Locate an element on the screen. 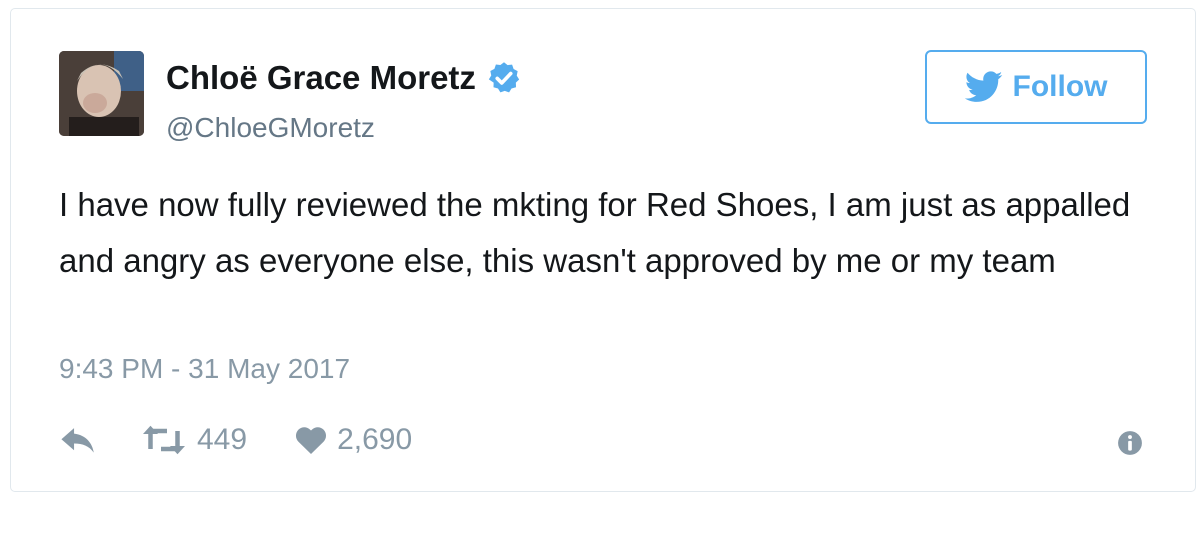  author-handle: @ChloeGMoretz is located at coordinates (270, 128).